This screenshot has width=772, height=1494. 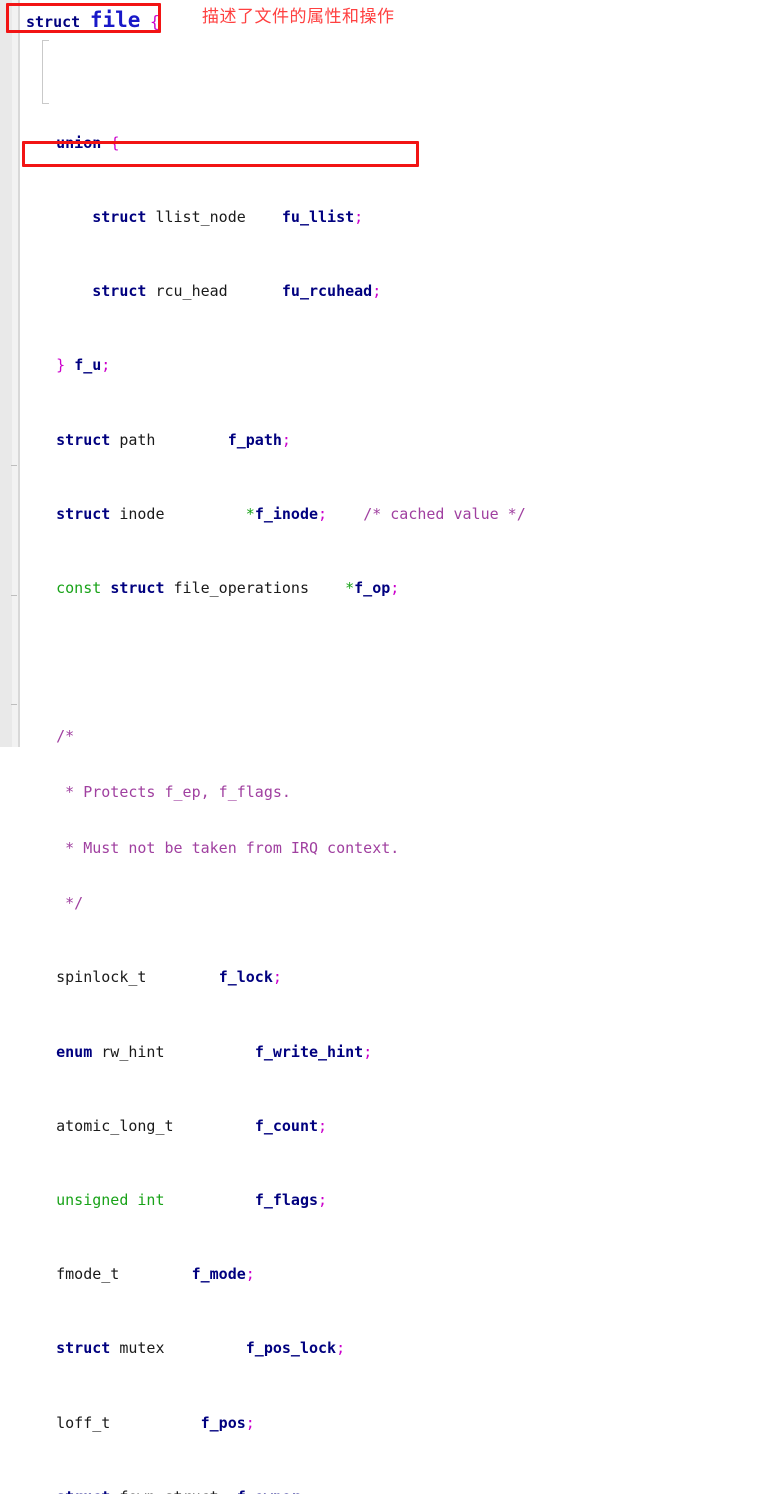 I want to click on code-line-fu-llist: struct llist_node fu_llist;, so click(x=396, y=217).